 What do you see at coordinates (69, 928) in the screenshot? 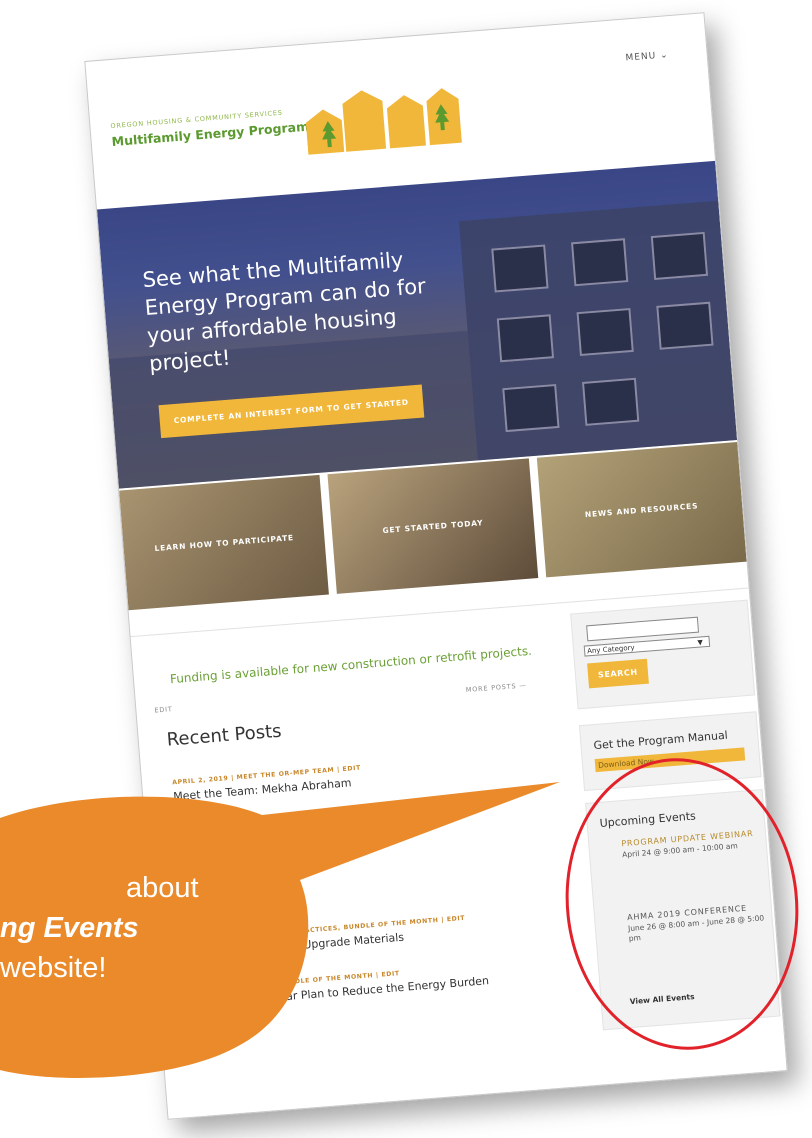
I see `callout-line-2: ng Events` at bounding box center [69, 928].